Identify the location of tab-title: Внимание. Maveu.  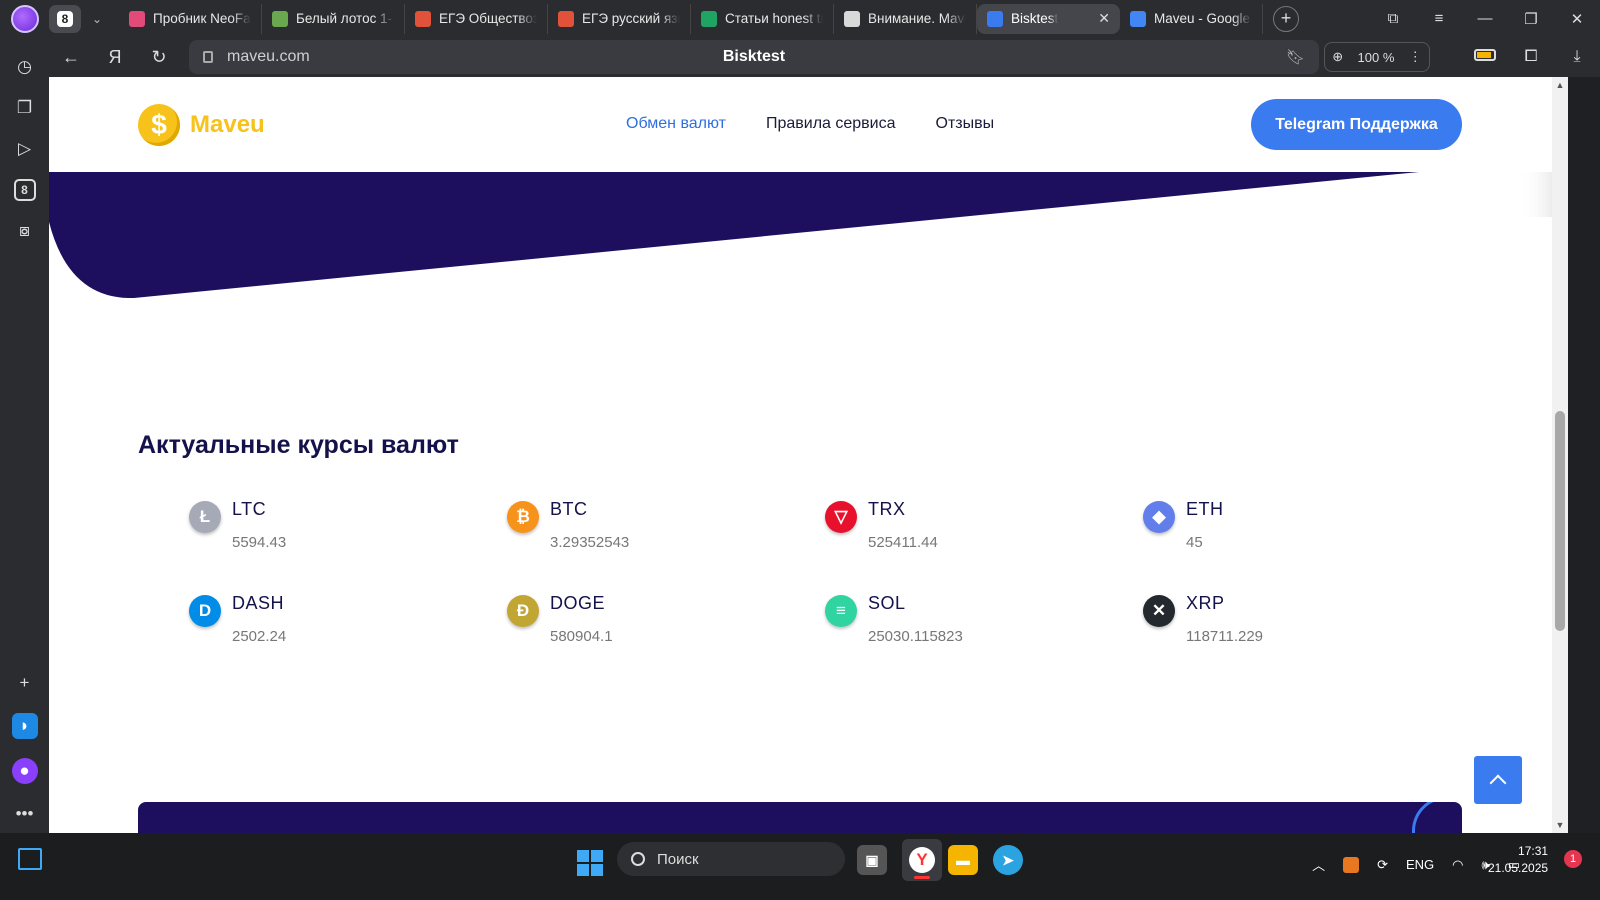
(917, 18).